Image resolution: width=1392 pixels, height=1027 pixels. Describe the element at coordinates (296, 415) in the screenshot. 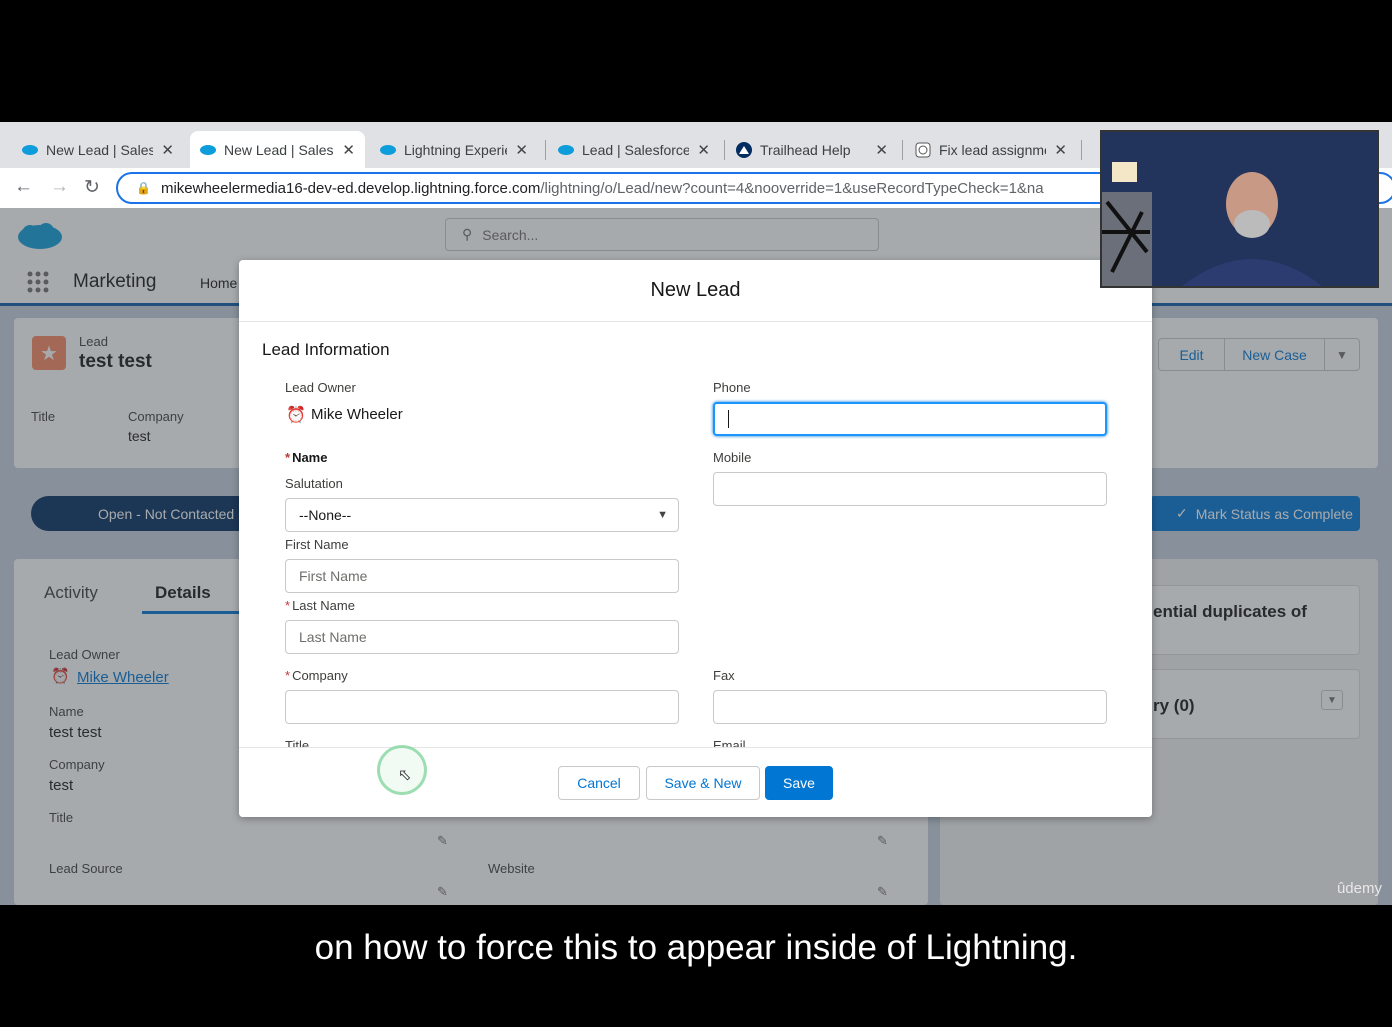

I see `avatar-icon: ⏰` at that location.